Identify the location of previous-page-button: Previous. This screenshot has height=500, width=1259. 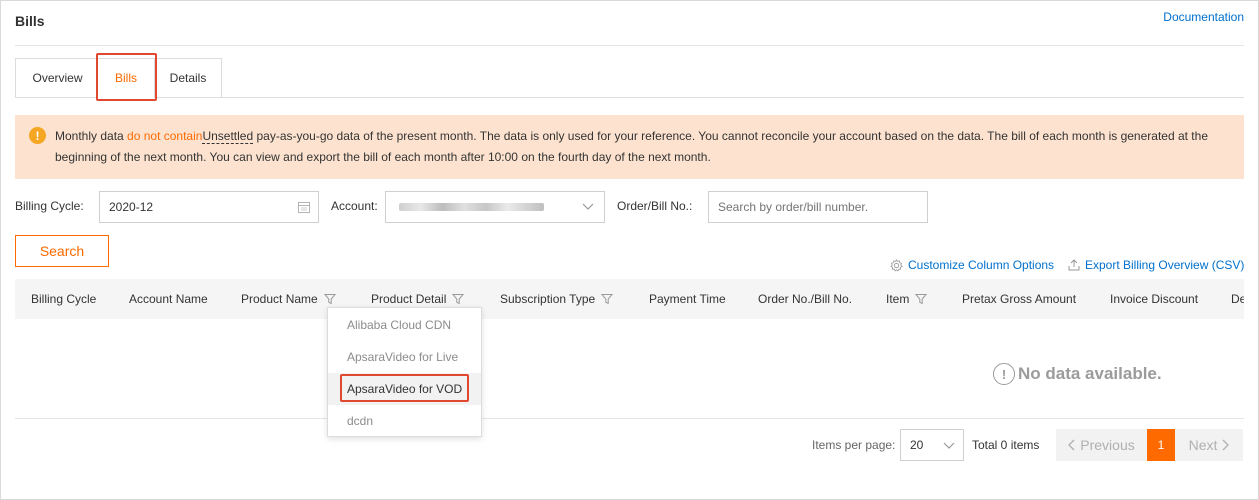
(1101, 445).